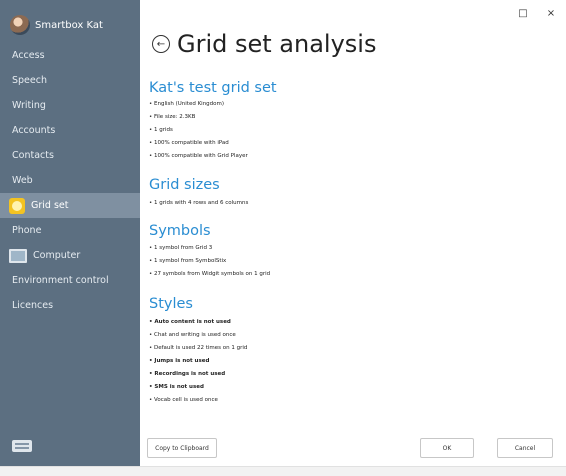 This screenshot has width=566, height=476. I want to click on keyboard-icon, so click(22, 446).